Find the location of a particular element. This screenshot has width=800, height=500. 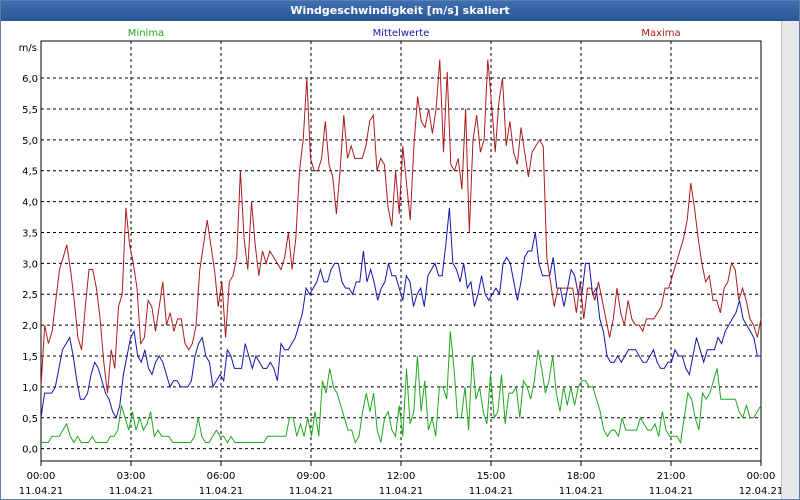

y-tick-label: 5,5 is located at coordinates (30, 110).